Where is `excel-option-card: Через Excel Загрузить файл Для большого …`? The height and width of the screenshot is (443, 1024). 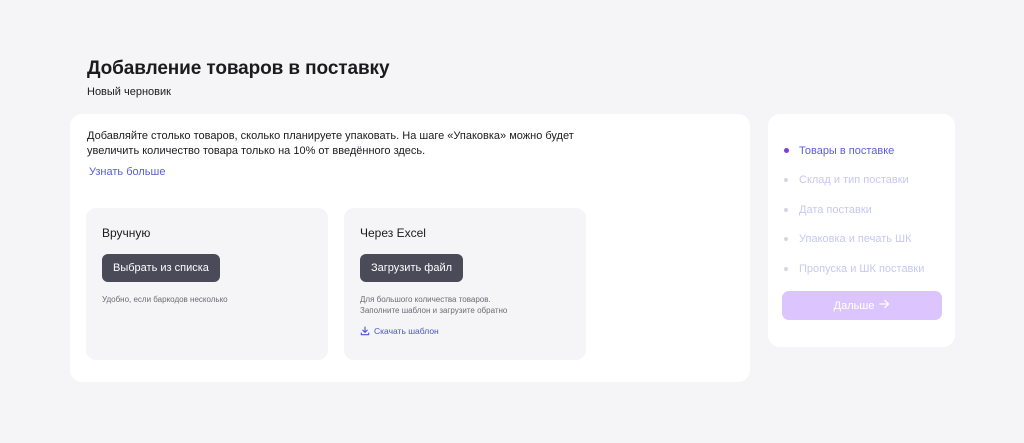 excel-option-card: Через Excel Загрузить файл Для большого … is located at coordinates (465, 284).